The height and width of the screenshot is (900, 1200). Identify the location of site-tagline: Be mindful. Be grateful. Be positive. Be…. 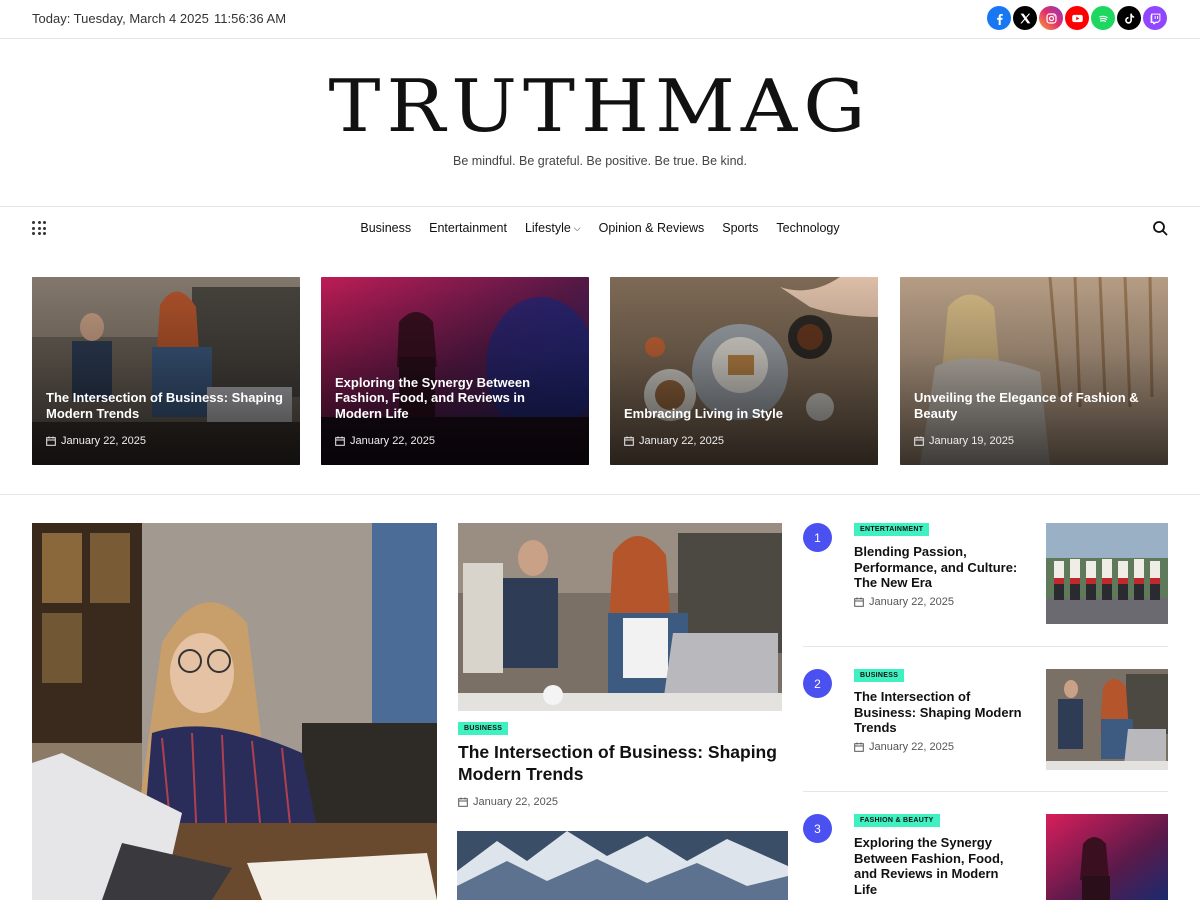
(600, 161).